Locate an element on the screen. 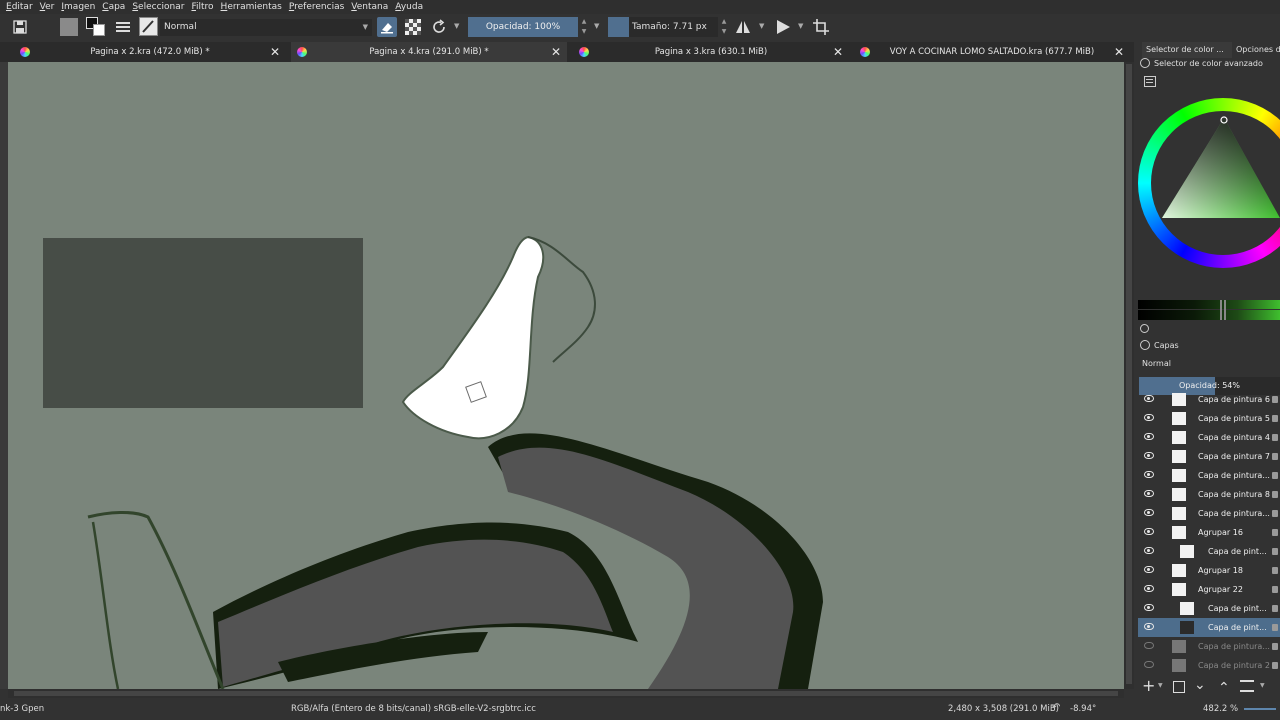 Image resolution: width=1280 pixels, height=720 pixels. menu-item-0: Editar is located at coordinates (19, 7).